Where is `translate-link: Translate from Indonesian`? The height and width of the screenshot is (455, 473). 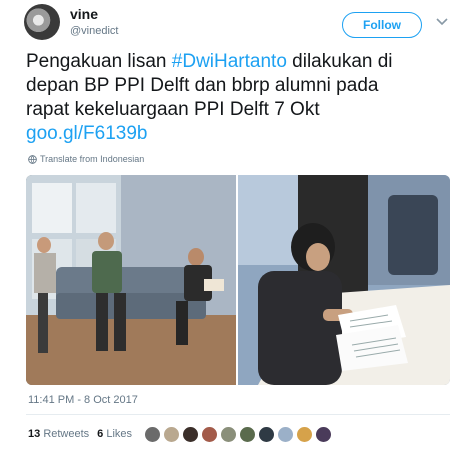 translate-link: Translate from Indonesian is located at coordinates (86, 159).